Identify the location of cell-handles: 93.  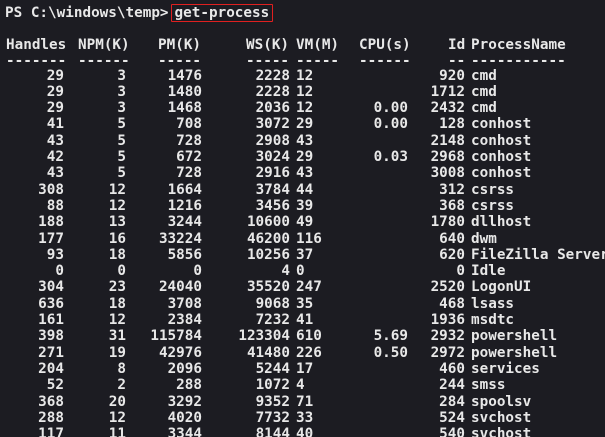
(55, 254).